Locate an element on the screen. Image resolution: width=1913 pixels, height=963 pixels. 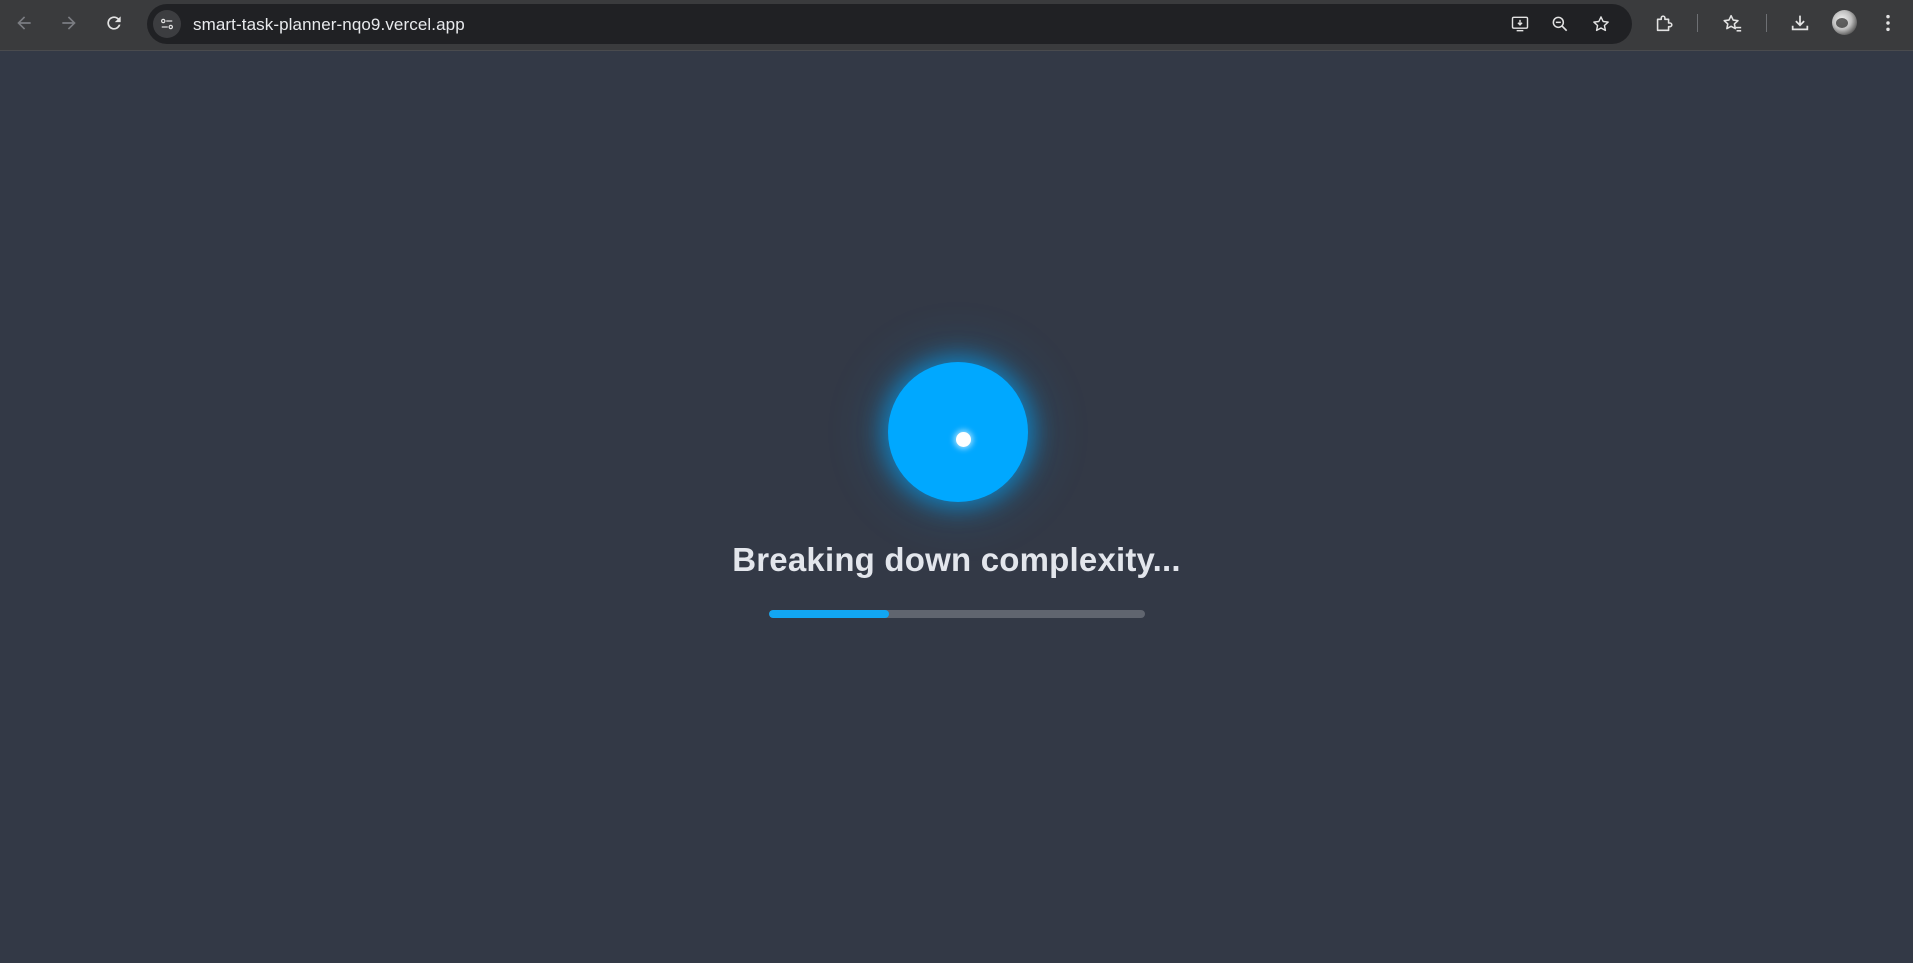
extensions-button is located at coordinates (1664, 23).